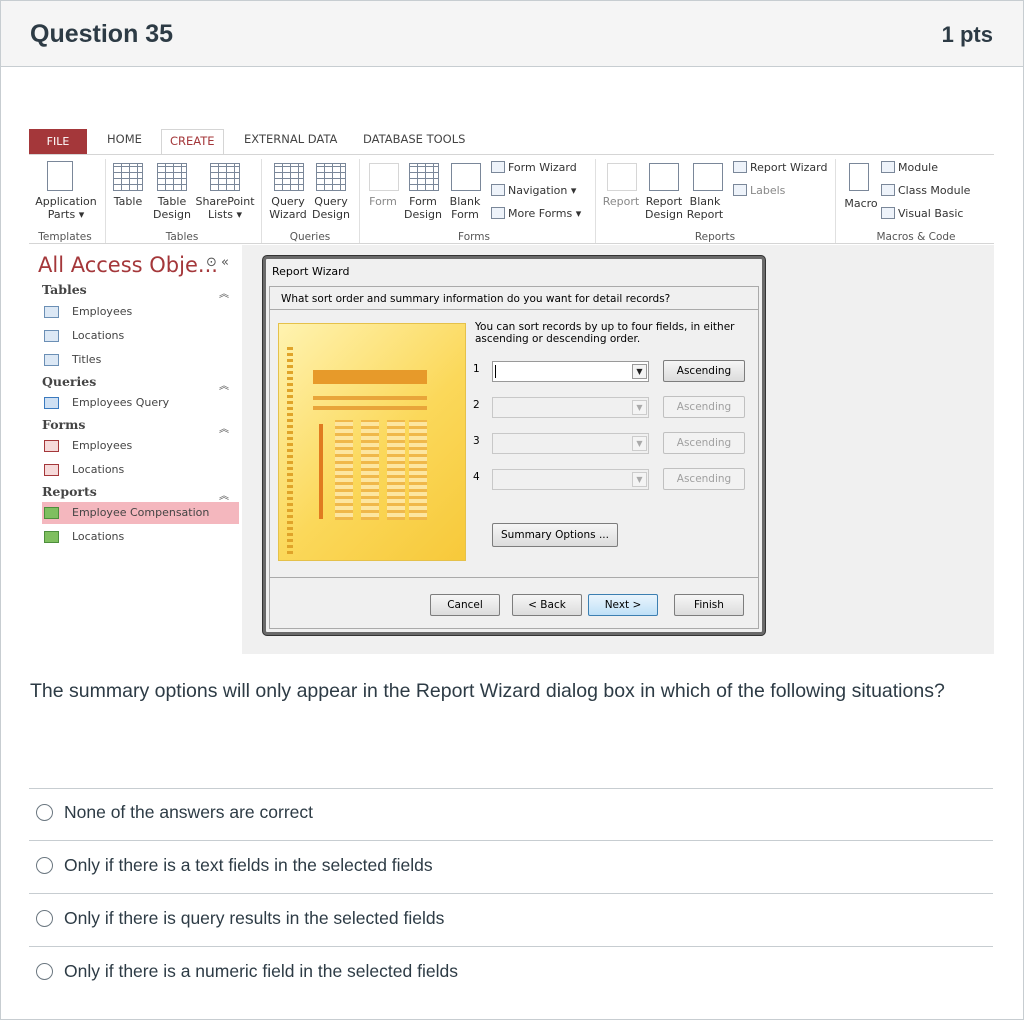  I want to click on query-wizard-button: Query Wizard, so click(288, 208).